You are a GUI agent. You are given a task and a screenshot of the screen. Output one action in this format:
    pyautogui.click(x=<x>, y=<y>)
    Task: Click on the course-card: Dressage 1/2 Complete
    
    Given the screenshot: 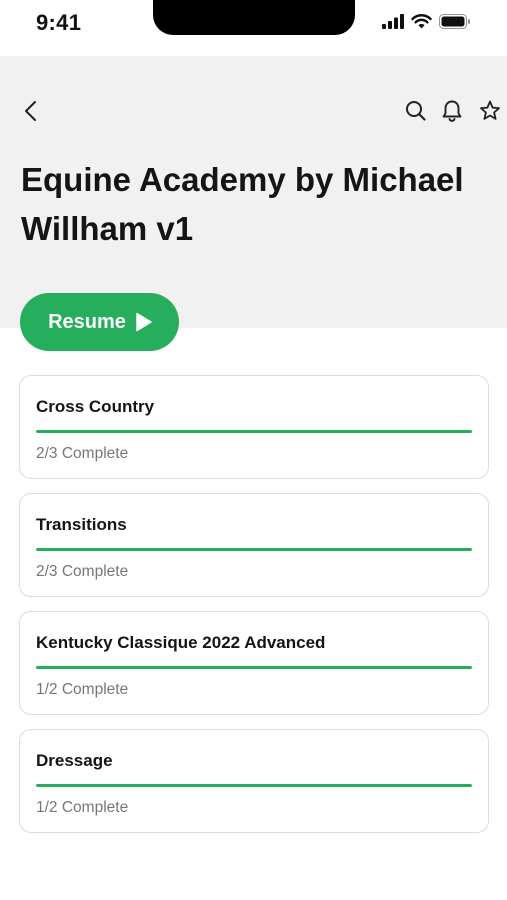 What is the action you would take?
    pyautogui.click(x=254, y=781)
    